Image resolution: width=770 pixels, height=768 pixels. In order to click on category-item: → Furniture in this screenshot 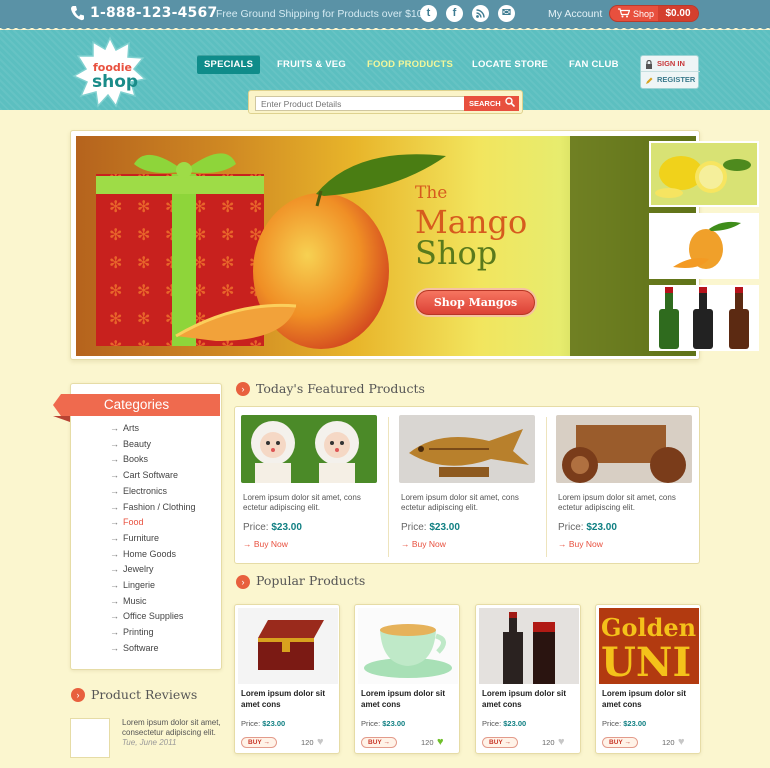, I will do `click(134, 538)`.